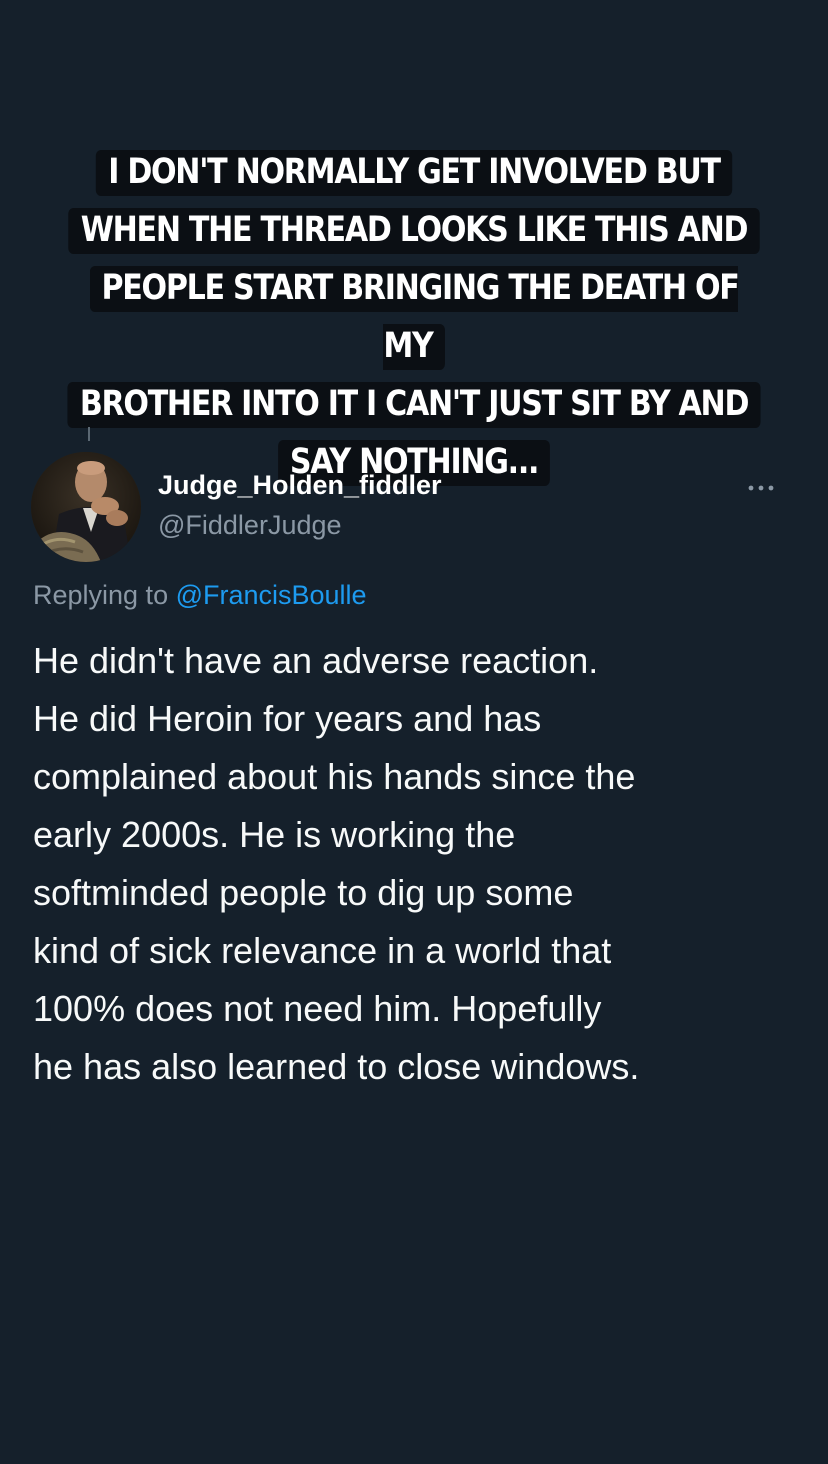  I want to click on tweet-text-line: He didn't have an adverse reaction., so click(316, 660).